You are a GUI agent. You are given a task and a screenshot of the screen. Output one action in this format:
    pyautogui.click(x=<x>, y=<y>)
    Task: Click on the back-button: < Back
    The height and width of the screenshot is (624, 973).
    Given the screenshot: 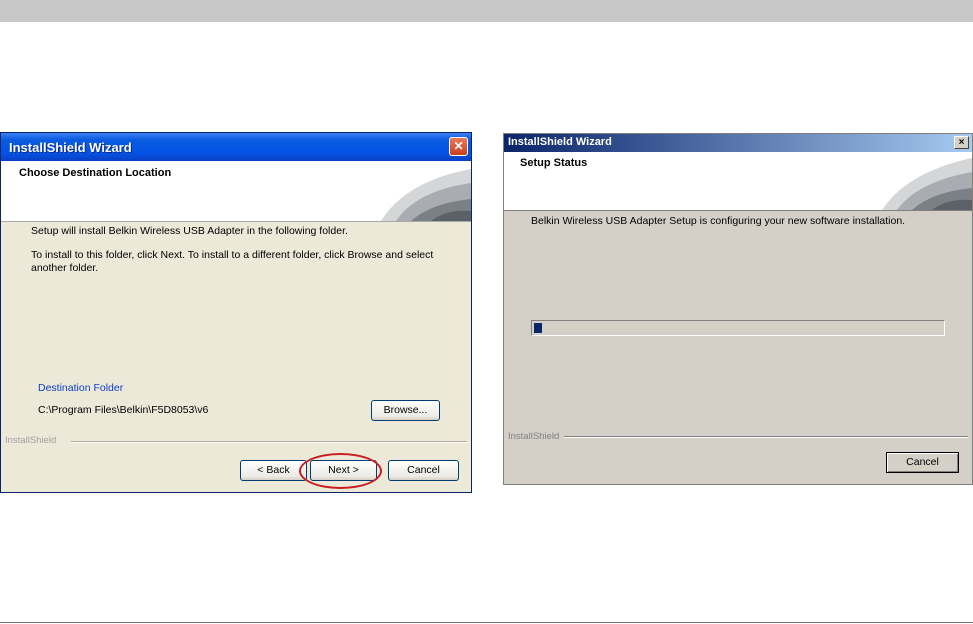 What is the action you would take?
    pyautogui.click(x=273, y=470)
    